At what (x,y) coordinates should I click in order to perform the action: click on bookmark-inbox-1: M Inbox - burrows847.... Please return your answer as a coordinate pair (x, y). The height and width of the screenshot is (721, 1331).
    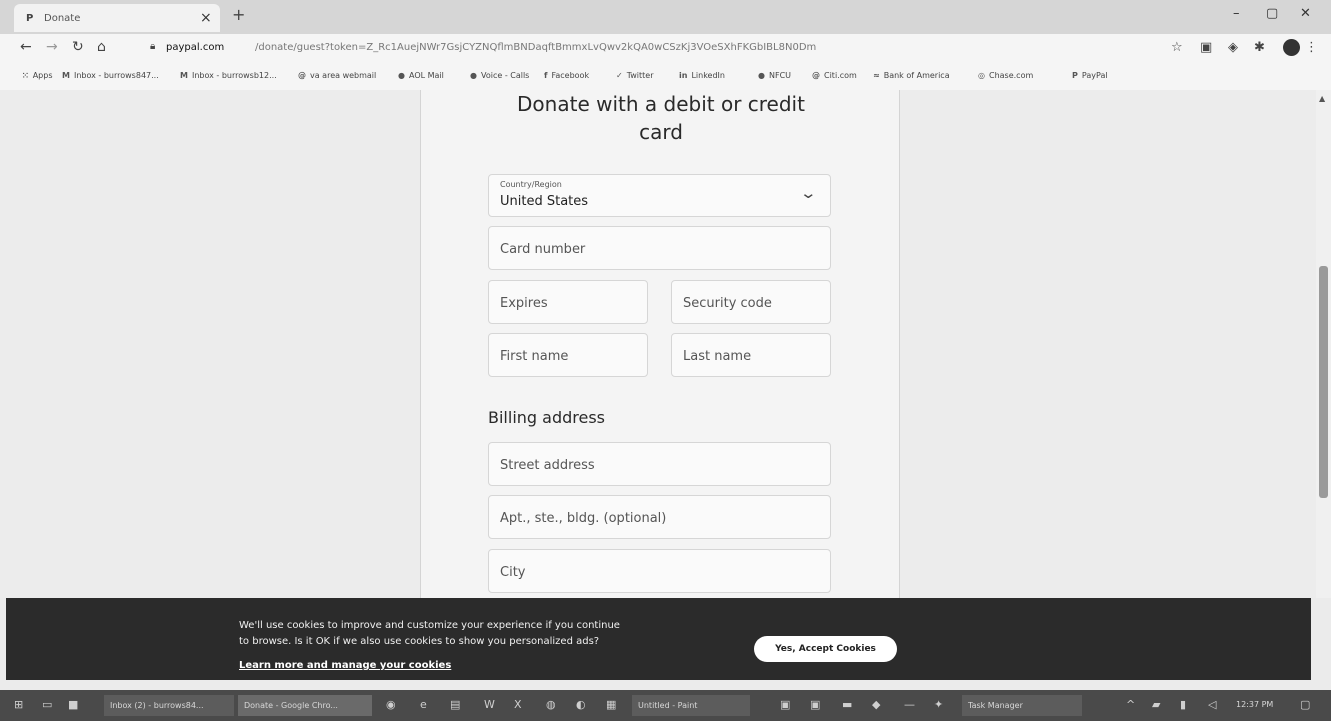
    Looking at the image, I should click on (110, 75).